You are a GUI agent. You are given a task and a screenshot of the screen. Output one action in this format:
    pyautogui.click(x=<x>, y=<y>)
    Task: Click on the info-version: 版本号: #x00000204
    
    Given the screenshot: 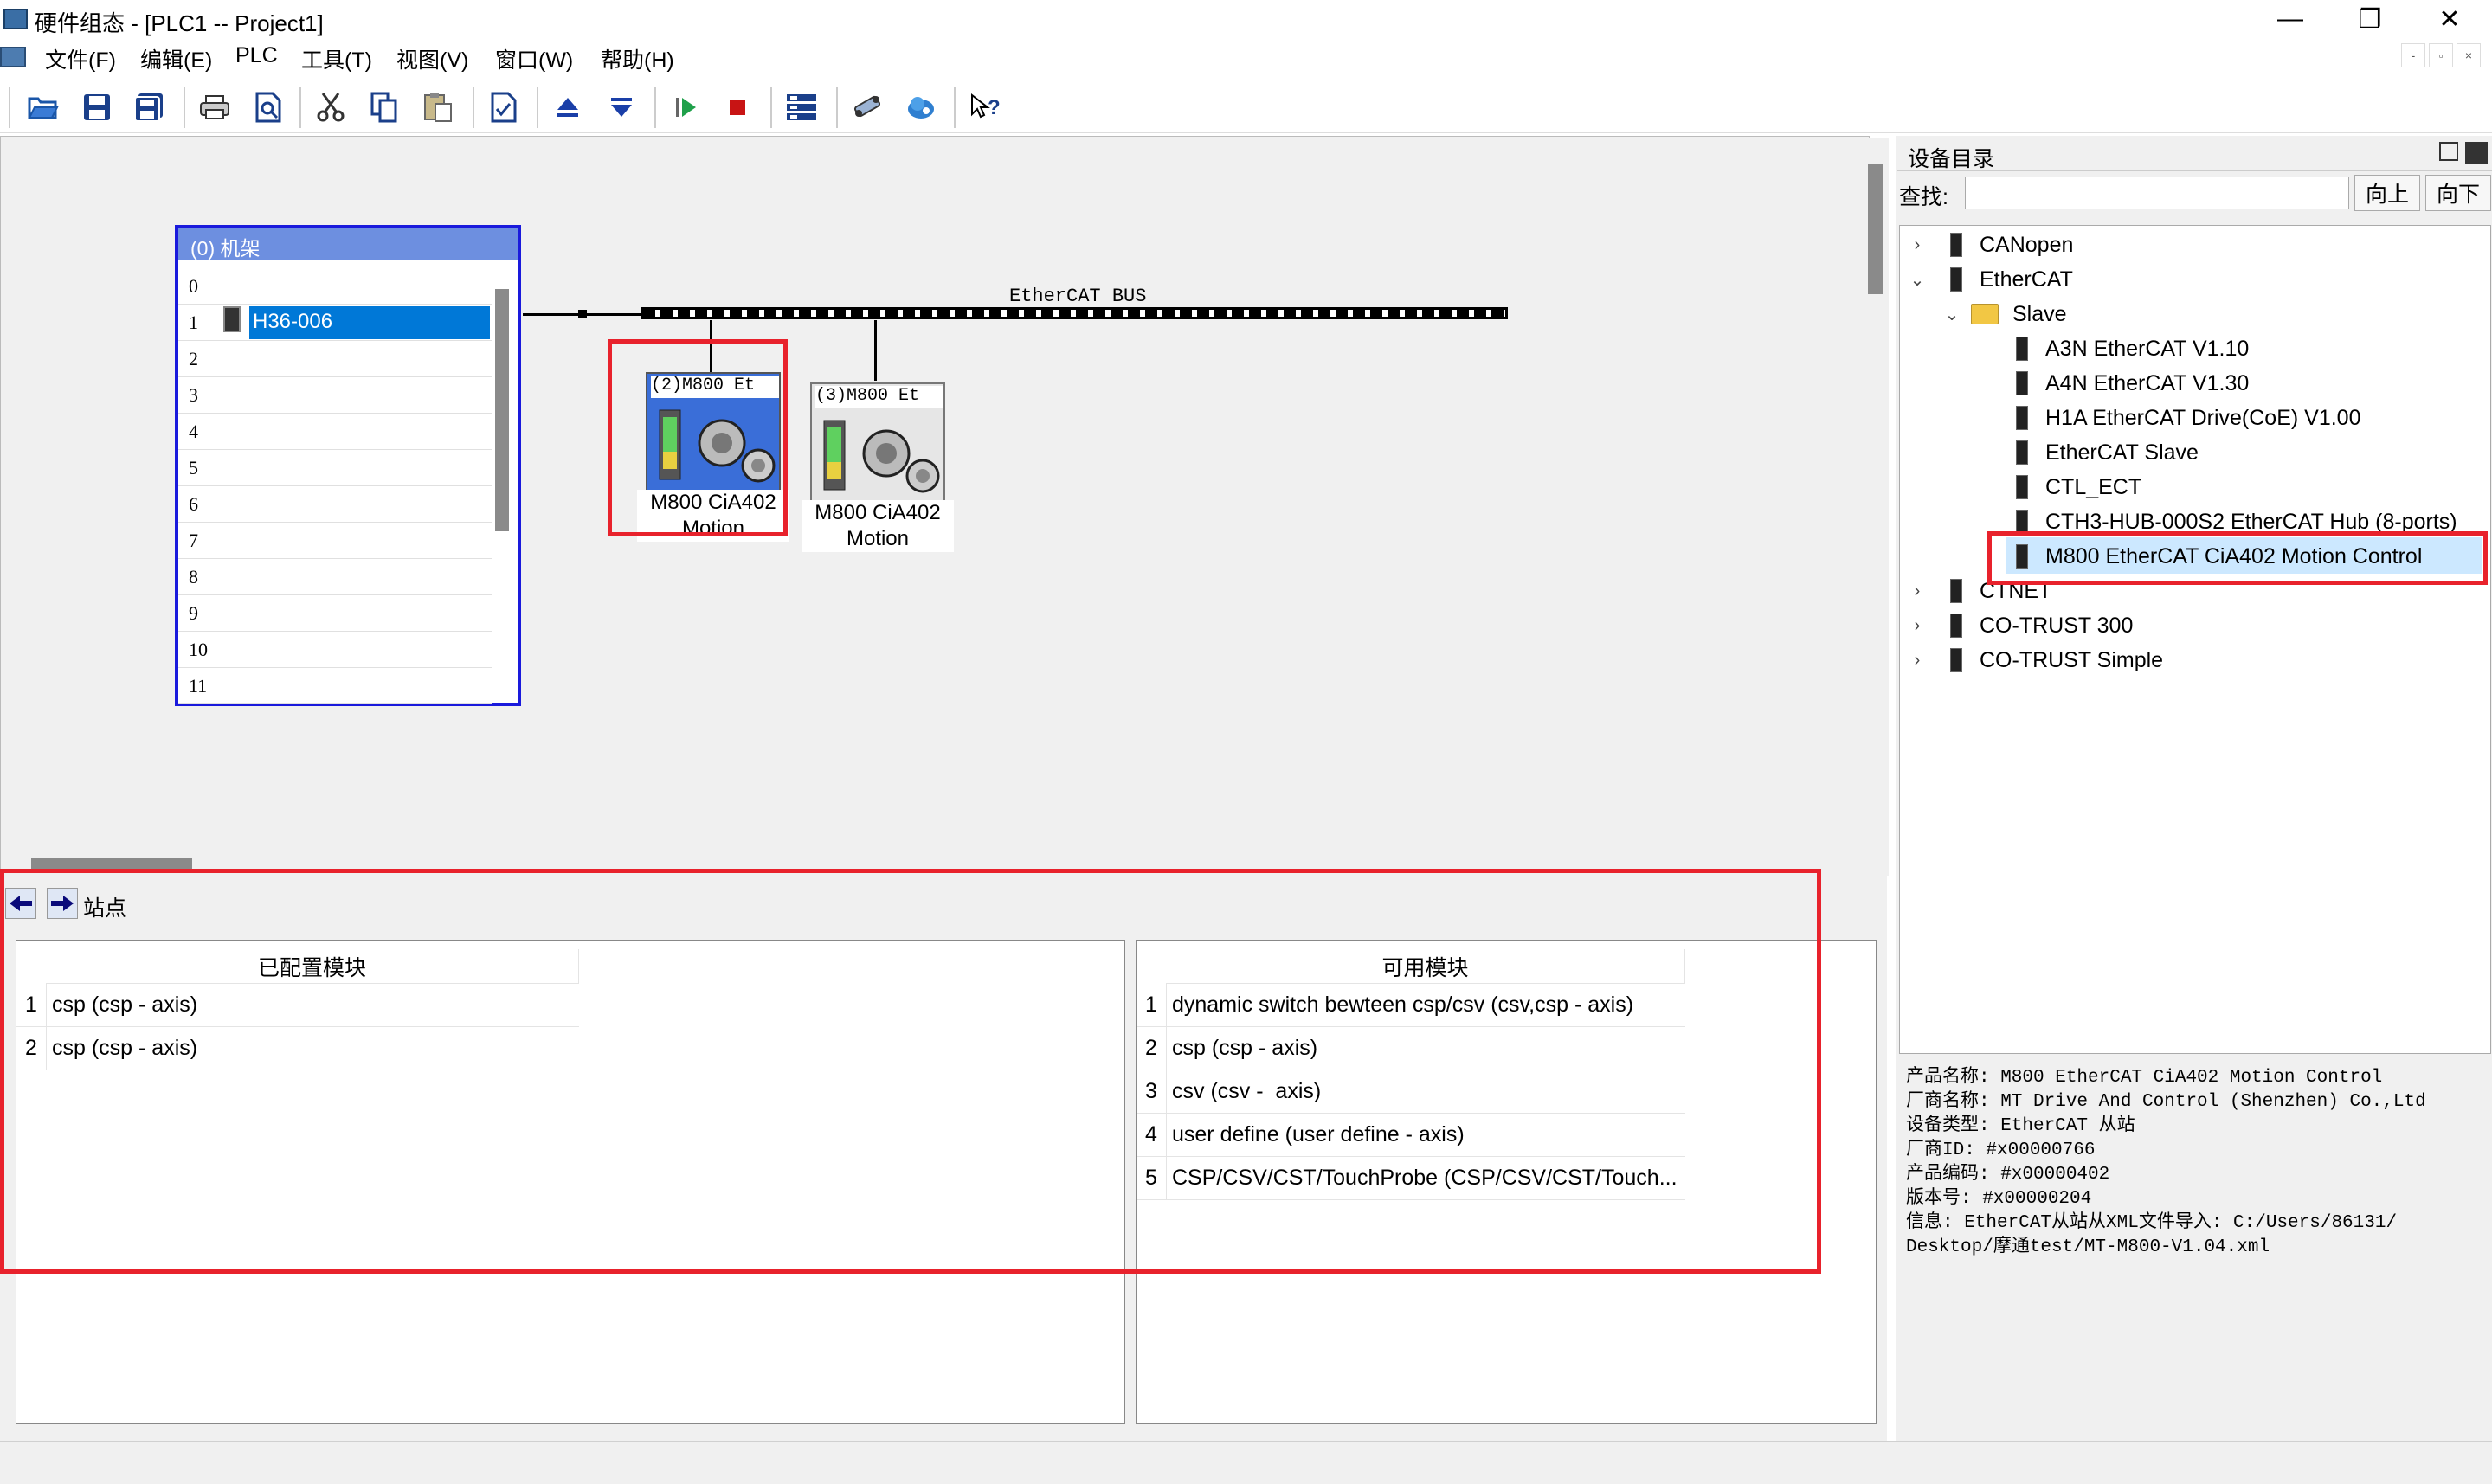 What is the action you would take?
    pyautogui.click(x=1999, y=1199)
    